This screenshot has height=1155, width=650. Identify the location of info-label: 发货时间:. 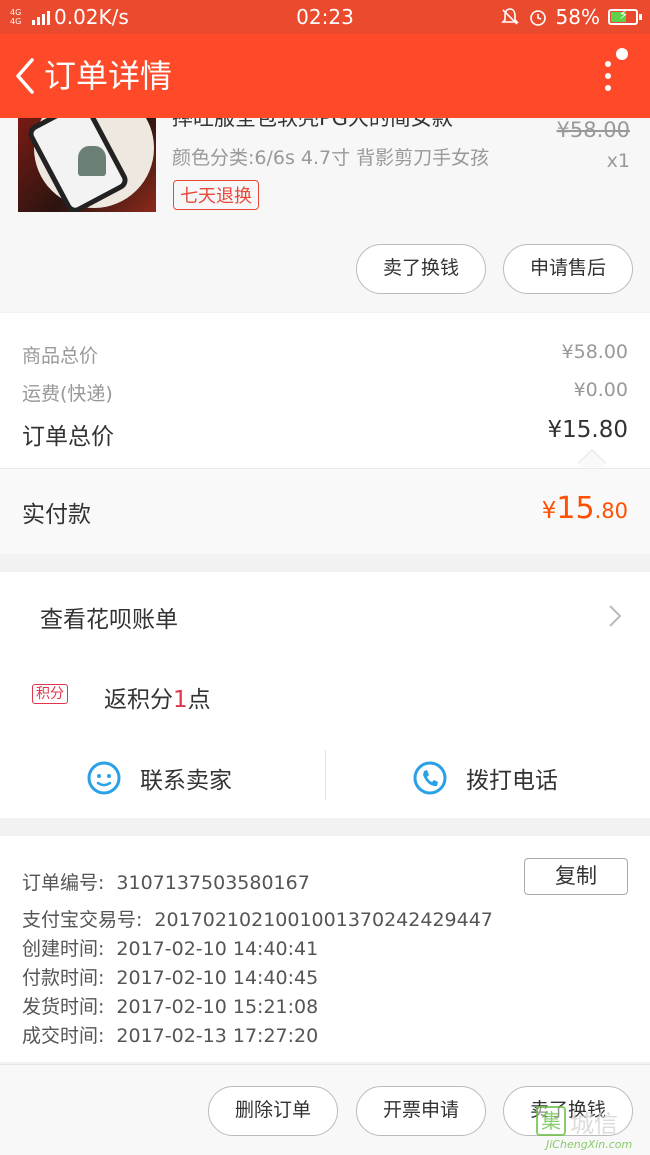
(63, 1007).